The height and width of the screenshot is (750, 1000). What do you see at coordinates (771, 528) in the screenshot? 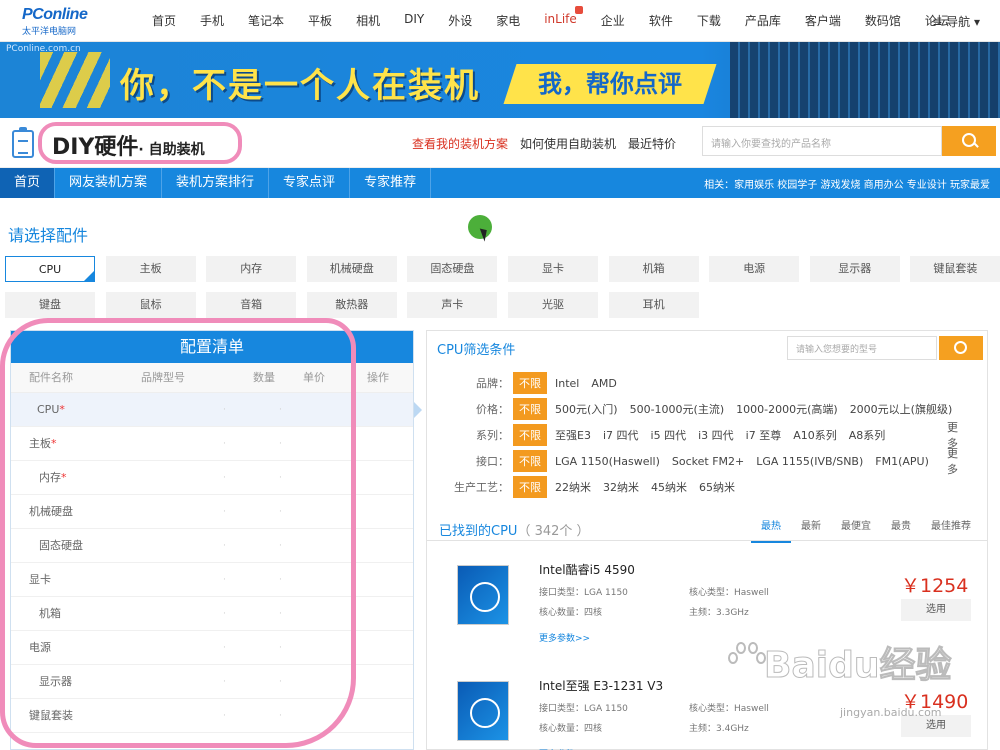
I see `sort-tab: 最热` at bounding box center [771, 528].